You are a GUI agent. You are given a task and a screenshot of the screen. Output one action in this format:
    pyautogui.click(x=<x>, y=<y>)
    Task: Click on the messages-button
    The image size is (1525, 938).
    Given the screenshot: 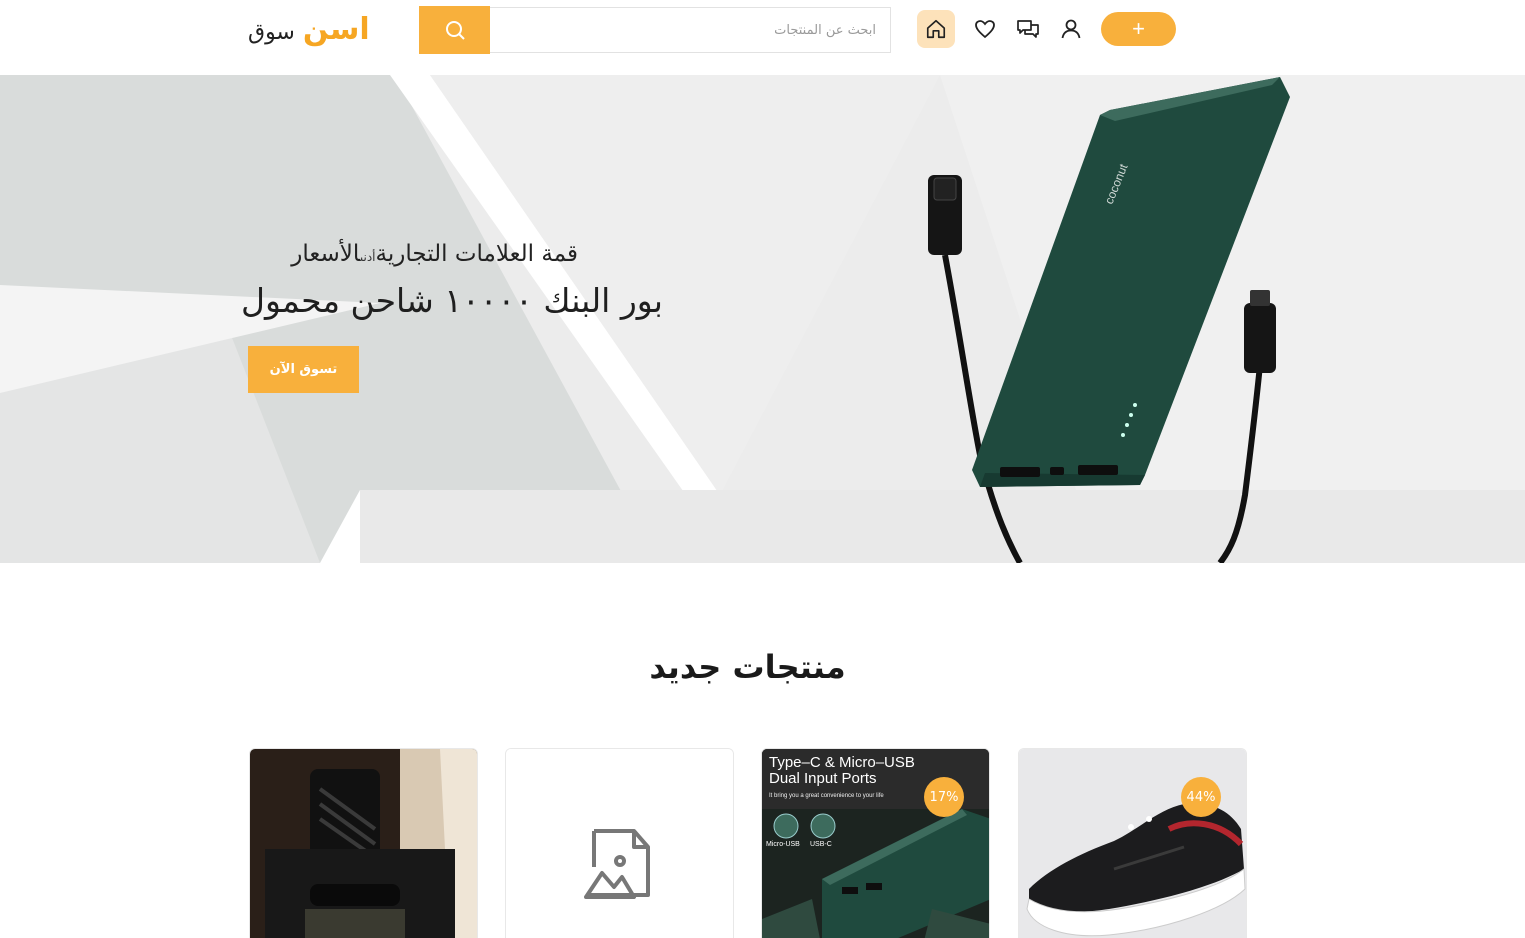 What is the action you would take?
    pyautogui.click(x=1028, y=29)
    